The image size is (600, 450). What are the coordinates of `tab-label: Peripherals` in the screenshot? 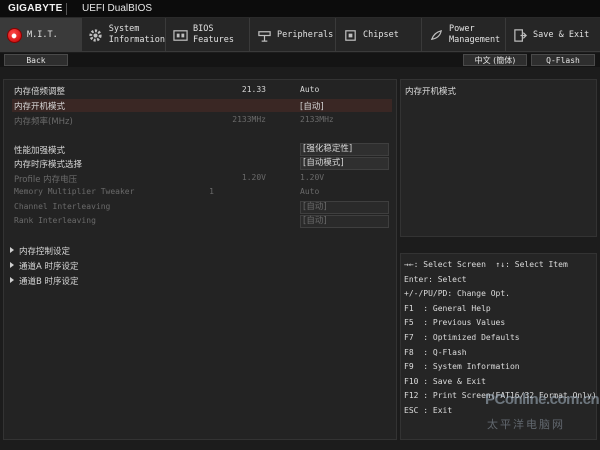 It's located at (305, 34).